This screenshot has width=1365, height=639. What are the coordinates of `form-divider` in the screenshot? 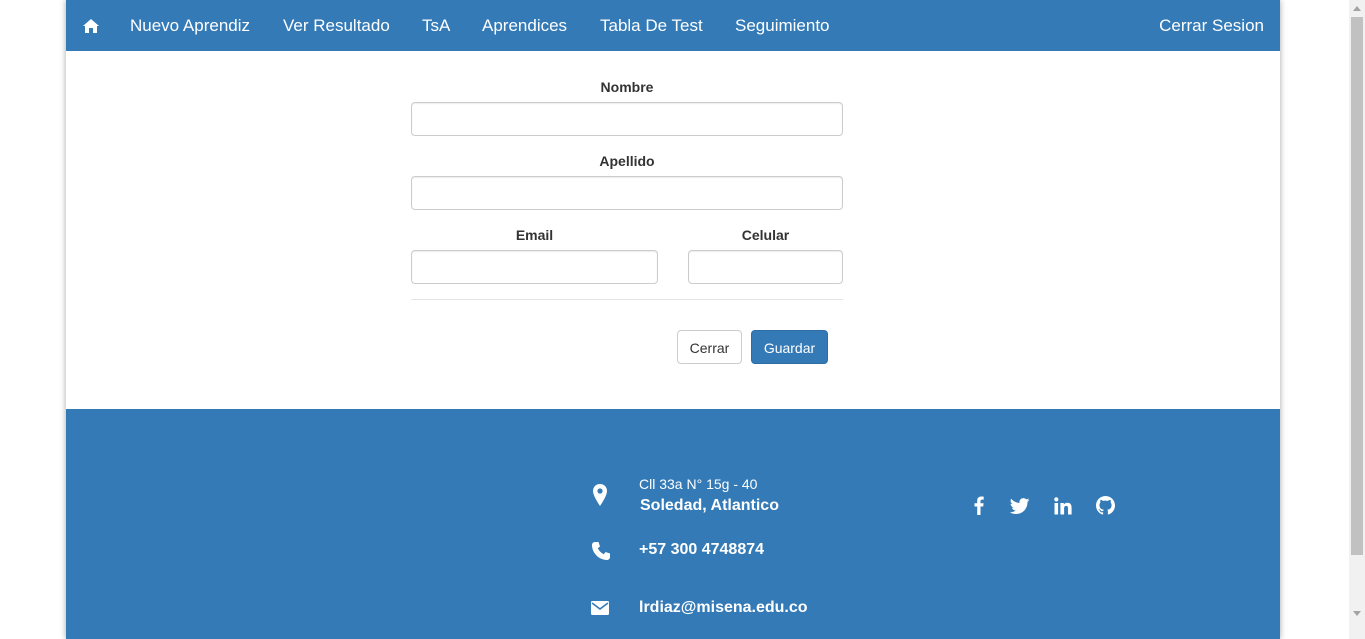 It's located at (627, 299).